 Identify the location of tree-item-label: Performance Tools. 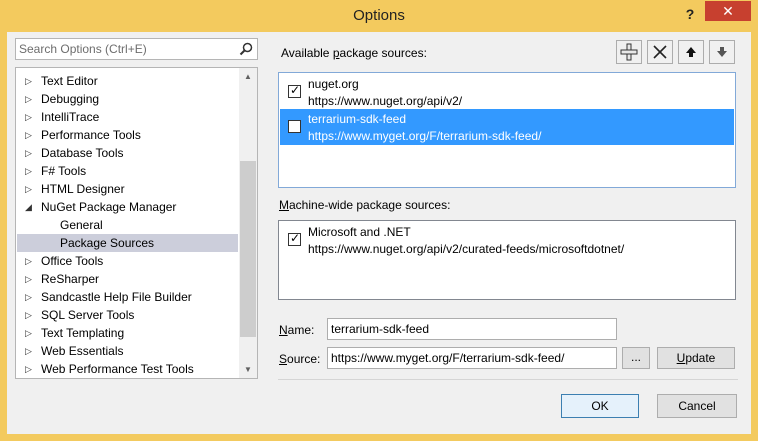
(91, 135).